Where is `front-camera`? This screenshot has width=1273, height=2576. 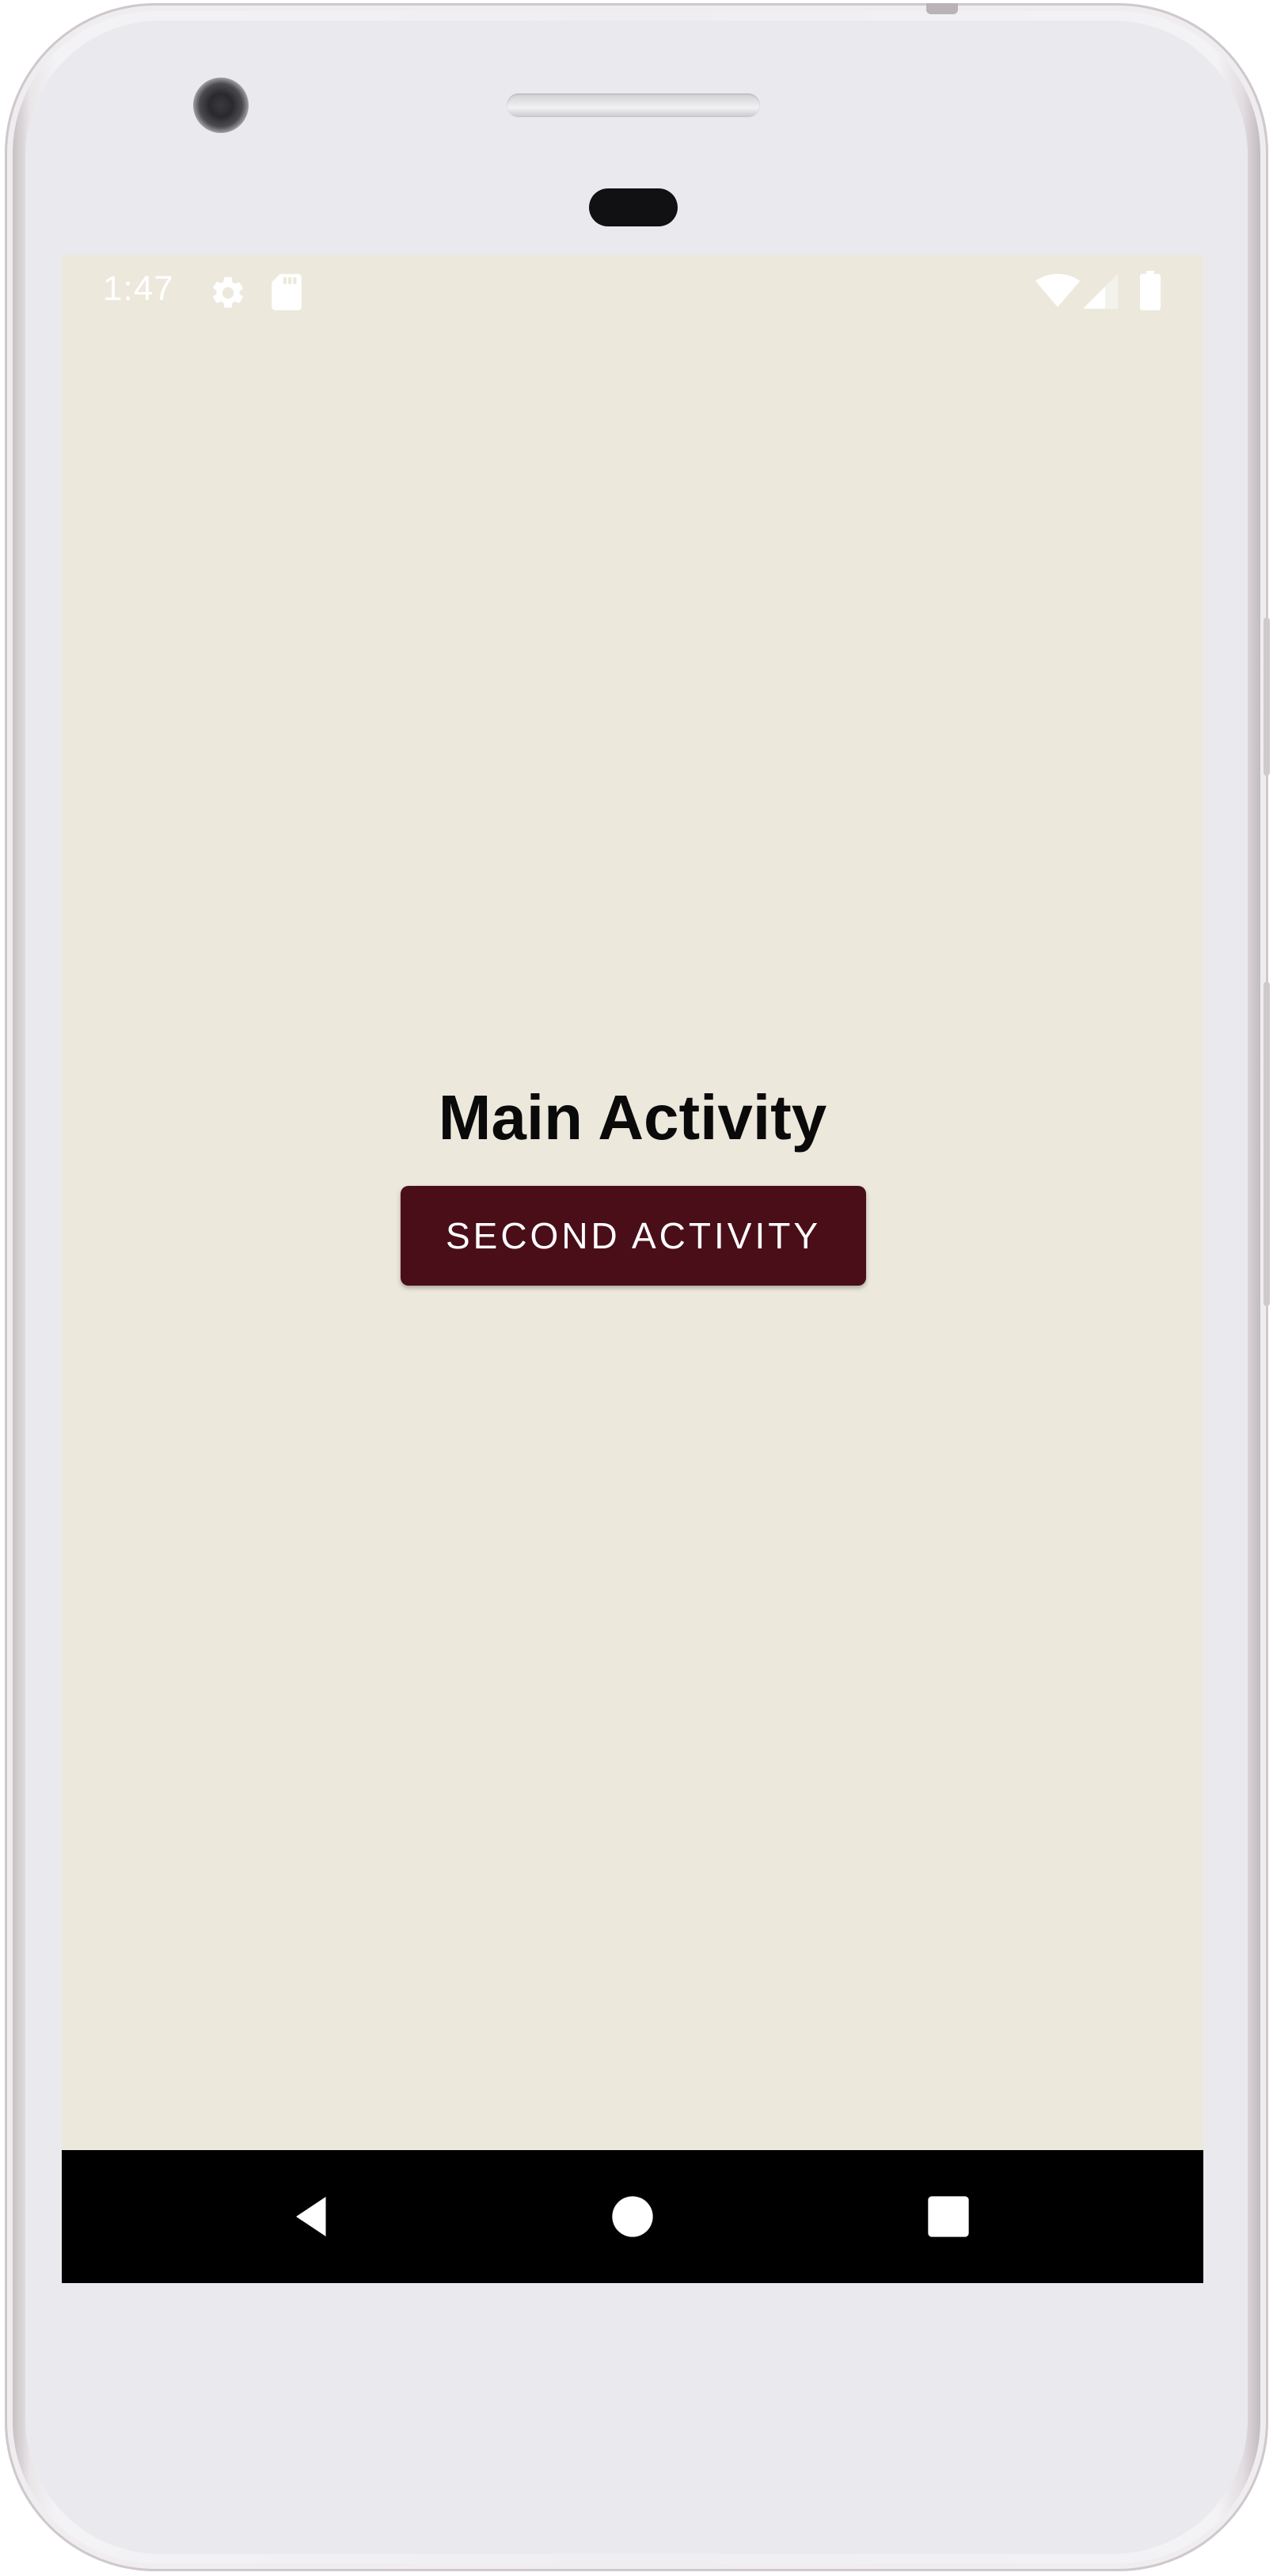 front-camera is located at coordinates (221, 106).